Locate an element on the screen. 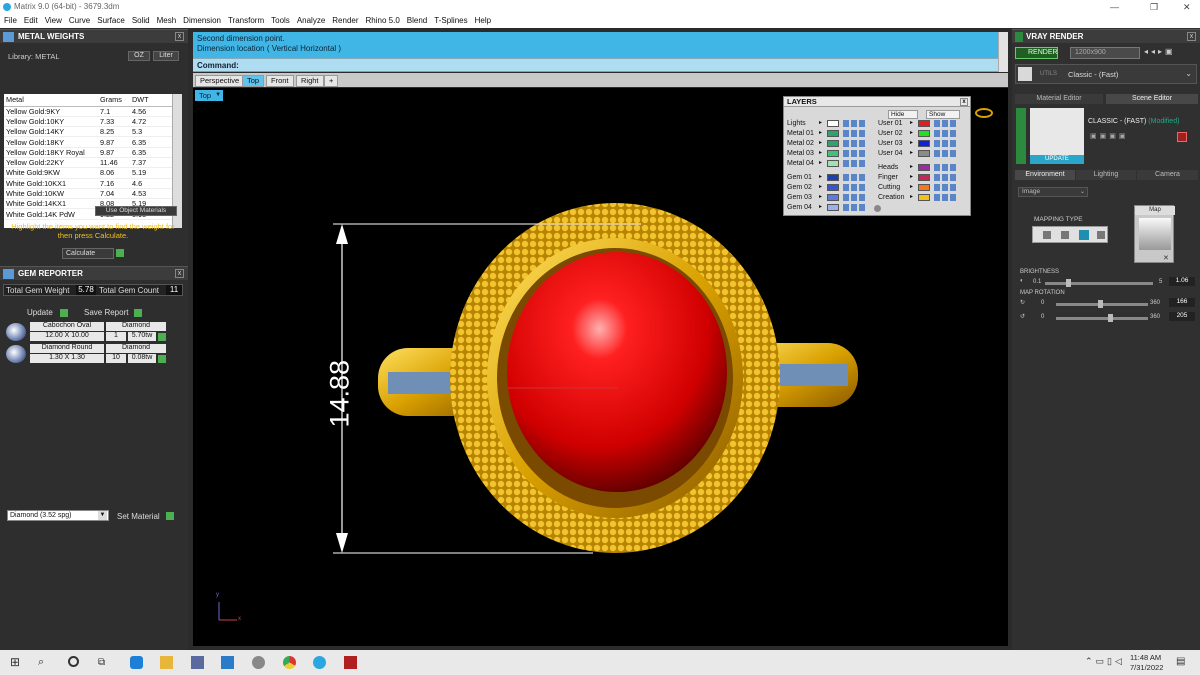  brightness-slider-knob is located at coordinates (1069, 283).